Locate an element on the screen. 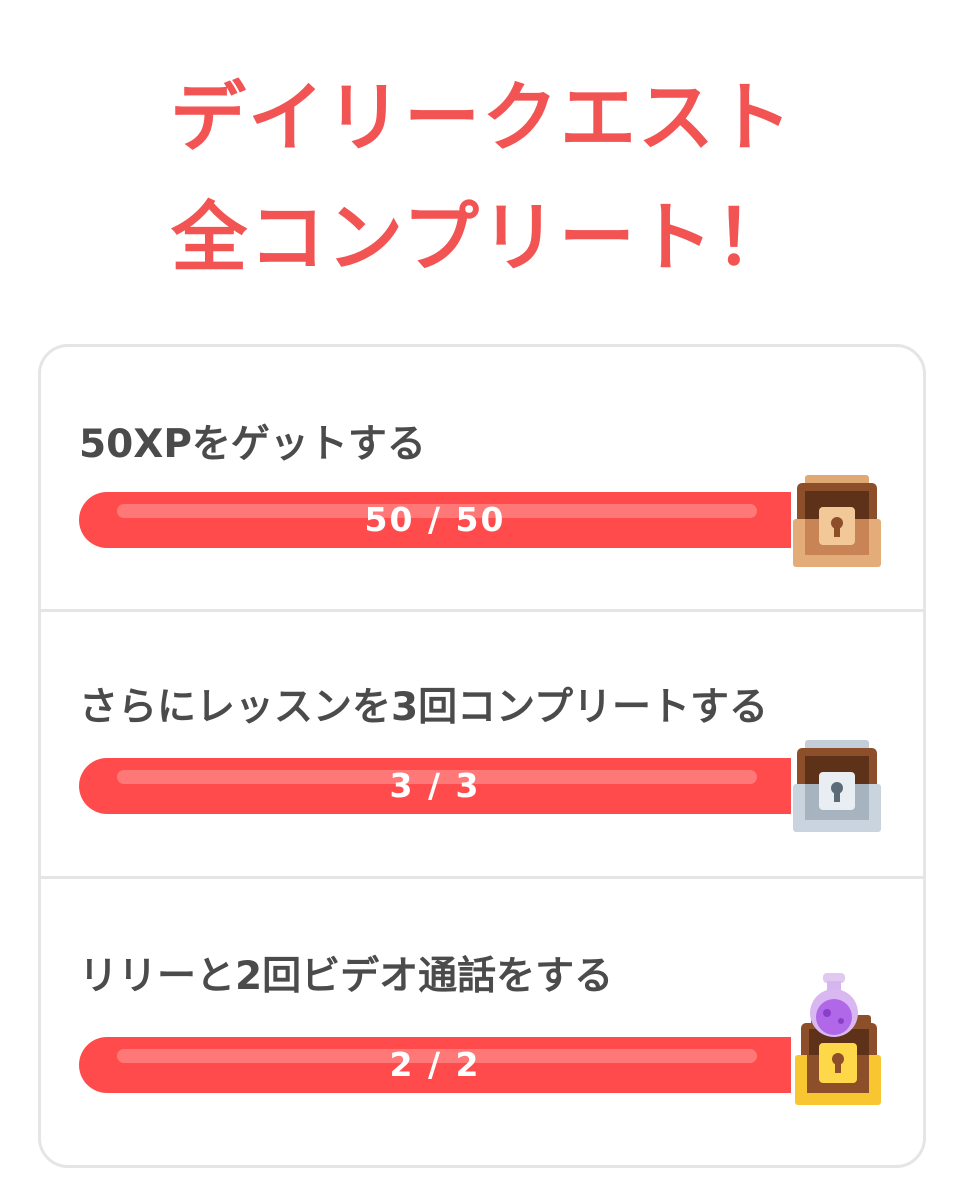 Image resolution: width=964 pixels, height=1200 pixels. quest-label: 50XPをゲットする is located at coordinates (252, 444).